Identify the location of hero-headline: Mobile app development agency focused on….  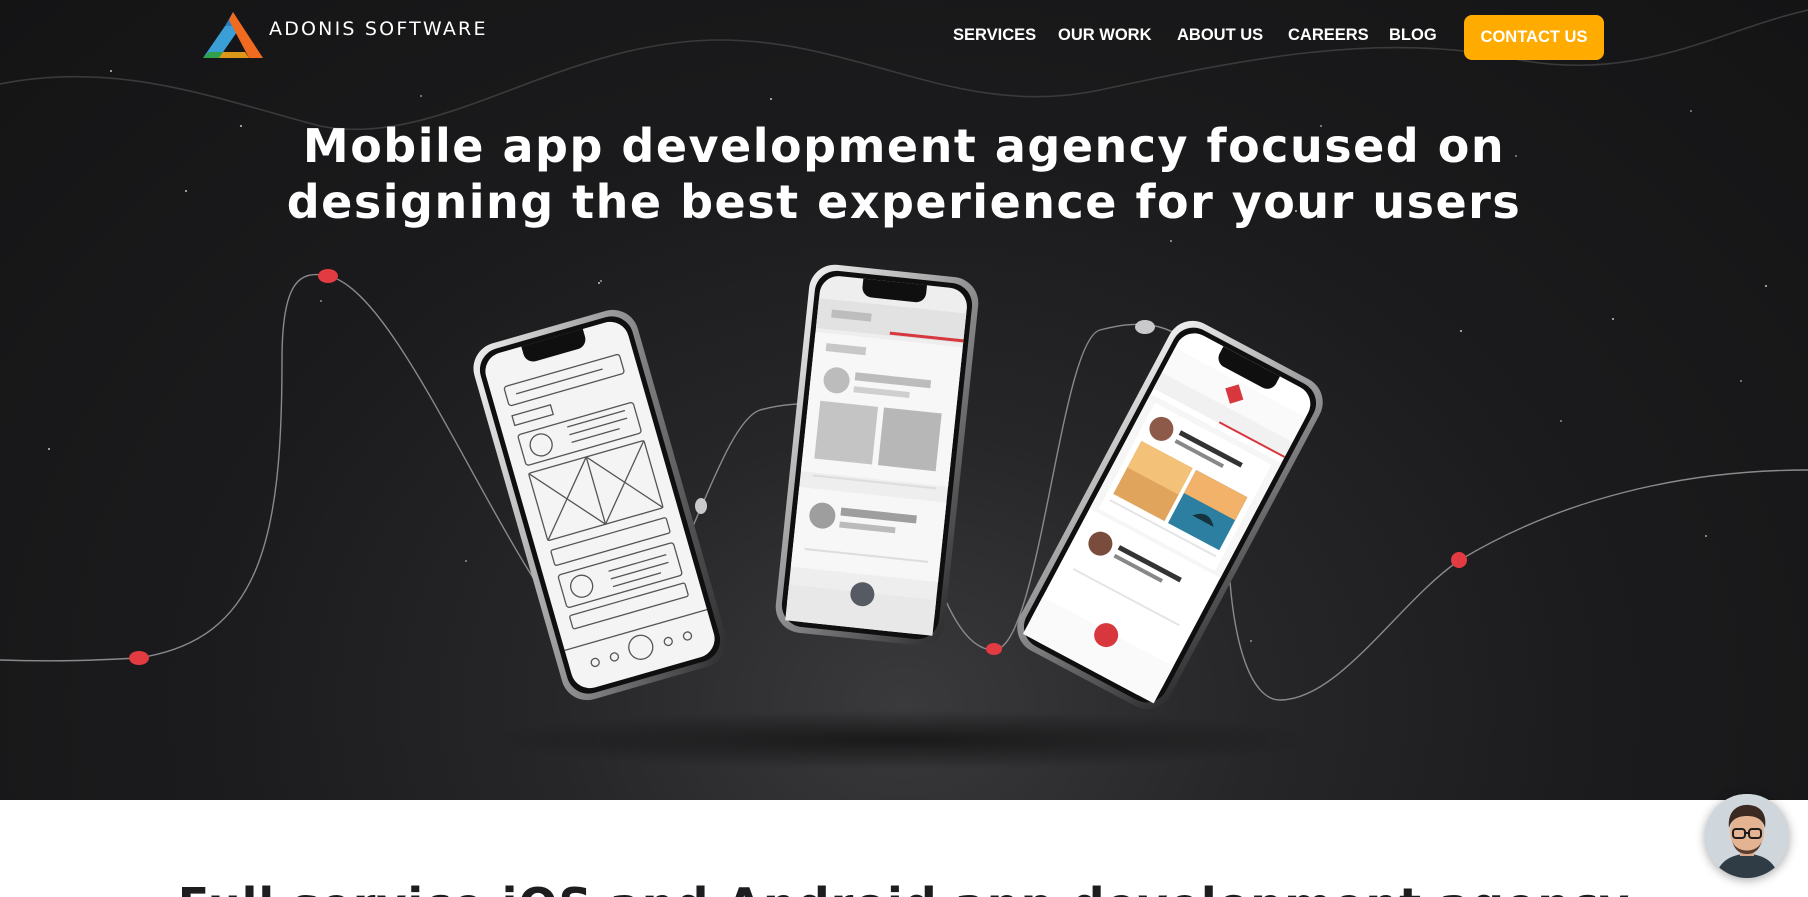
(904, 174).